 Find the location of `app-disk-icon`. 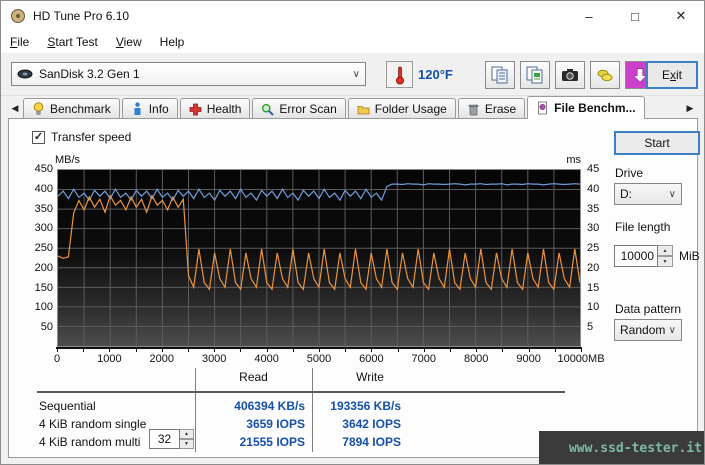

app-disk-icon is located at coordinates (18, 16).